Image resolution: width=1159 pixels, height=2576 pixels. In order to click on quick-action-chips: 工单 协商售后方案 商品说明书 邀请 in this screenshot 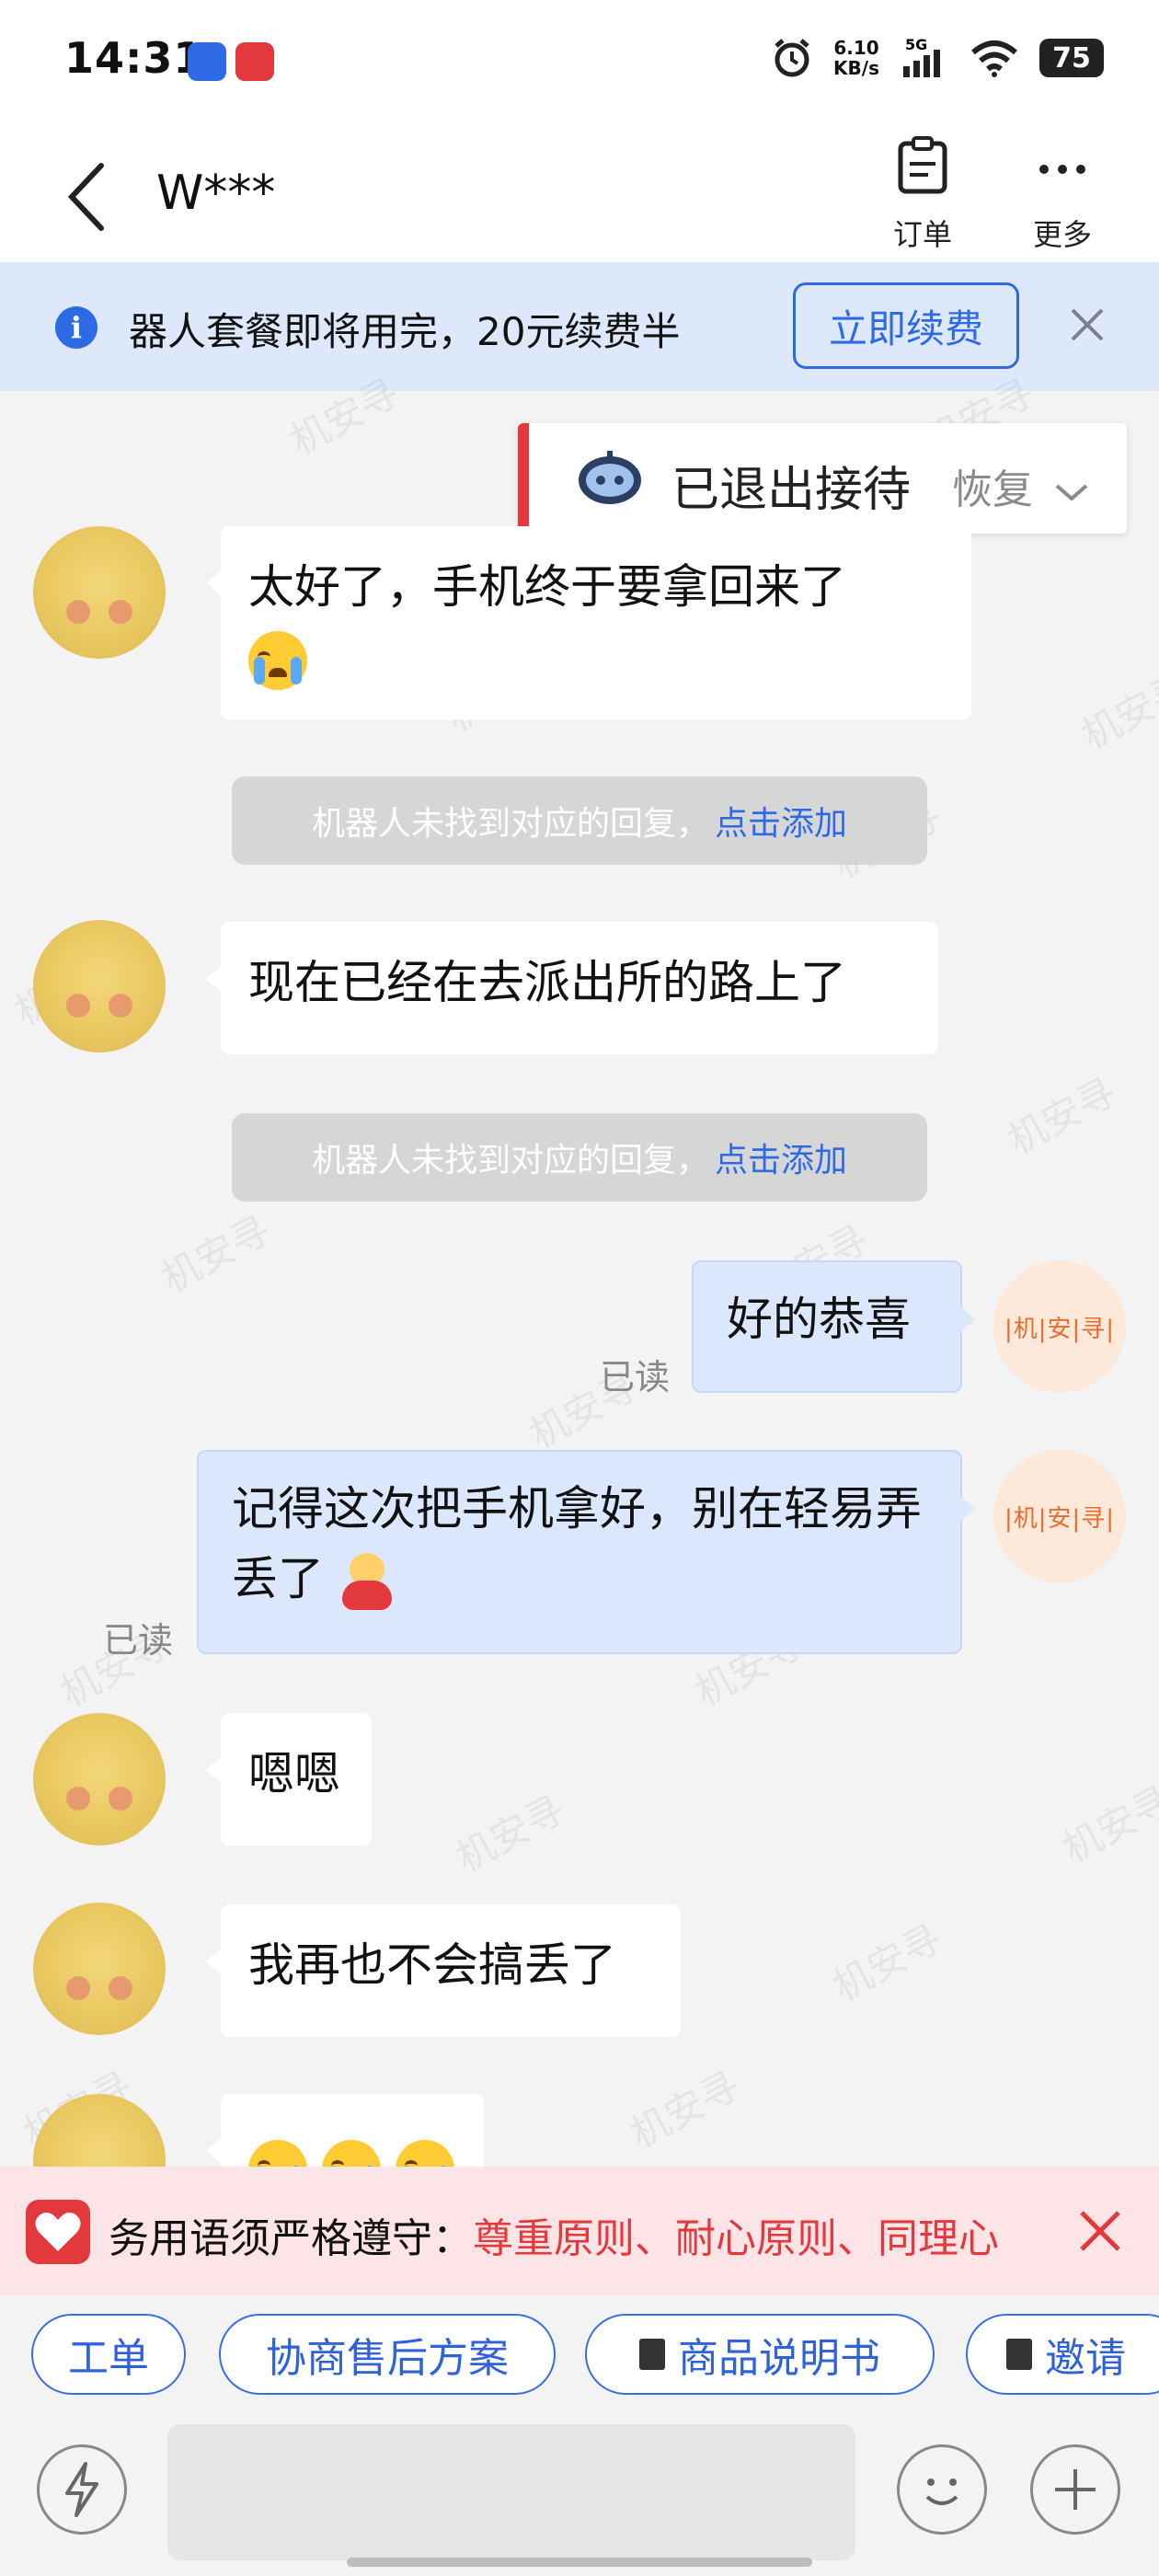, I will do `click(579, 2359)`.